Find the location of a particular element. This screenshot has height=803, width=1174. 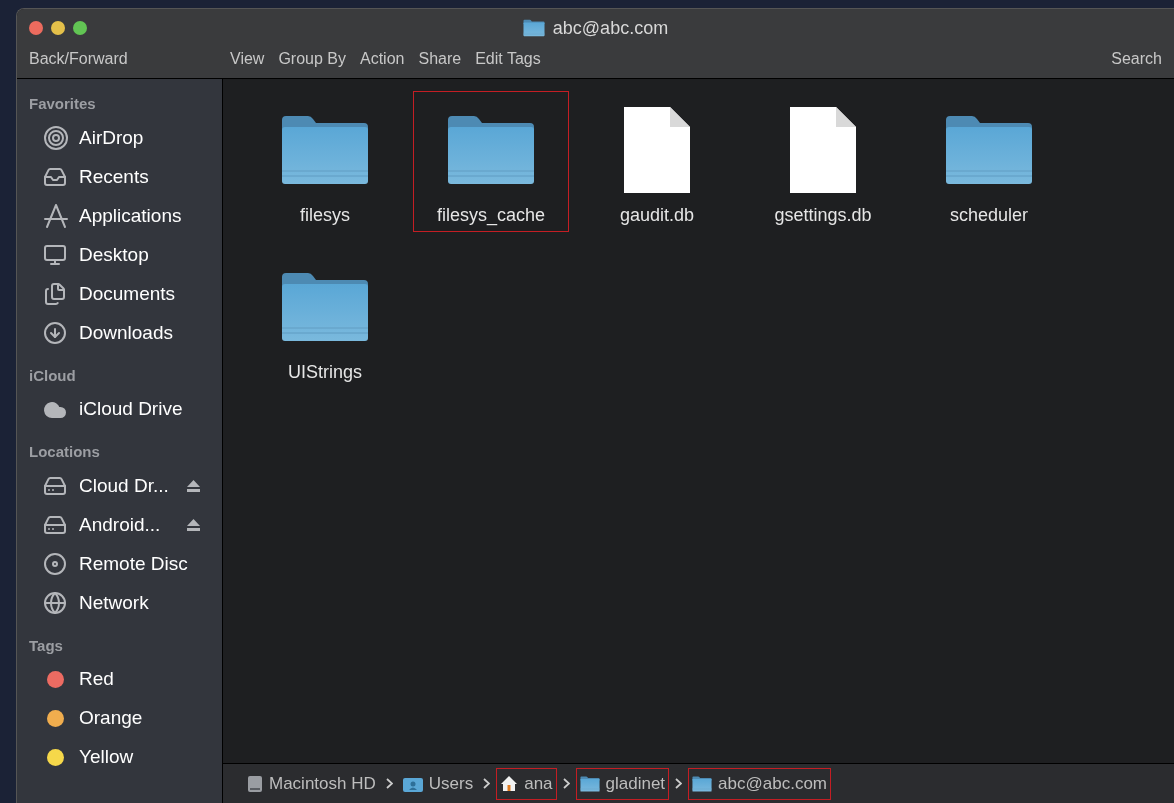

back-forward-button: Back/Forward is located at coordinates (123, 59).